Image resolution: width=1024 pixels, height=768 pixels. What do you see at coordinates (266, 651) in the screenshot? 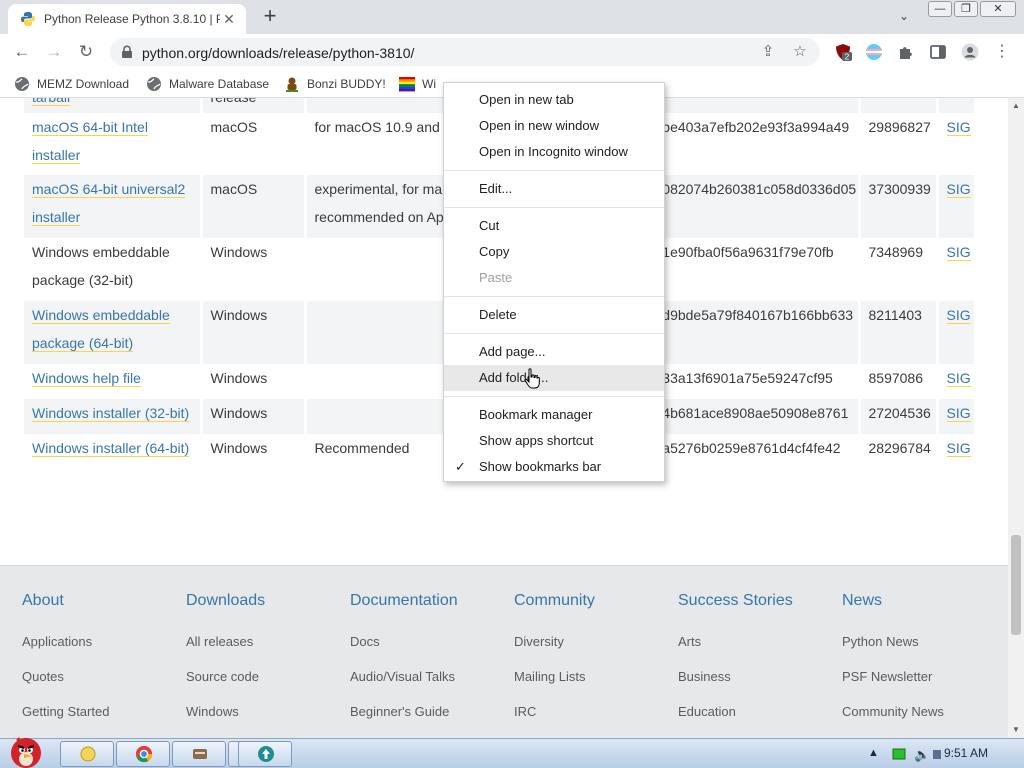
I see `footer-link: All releases` at bounding box center [266, 651].